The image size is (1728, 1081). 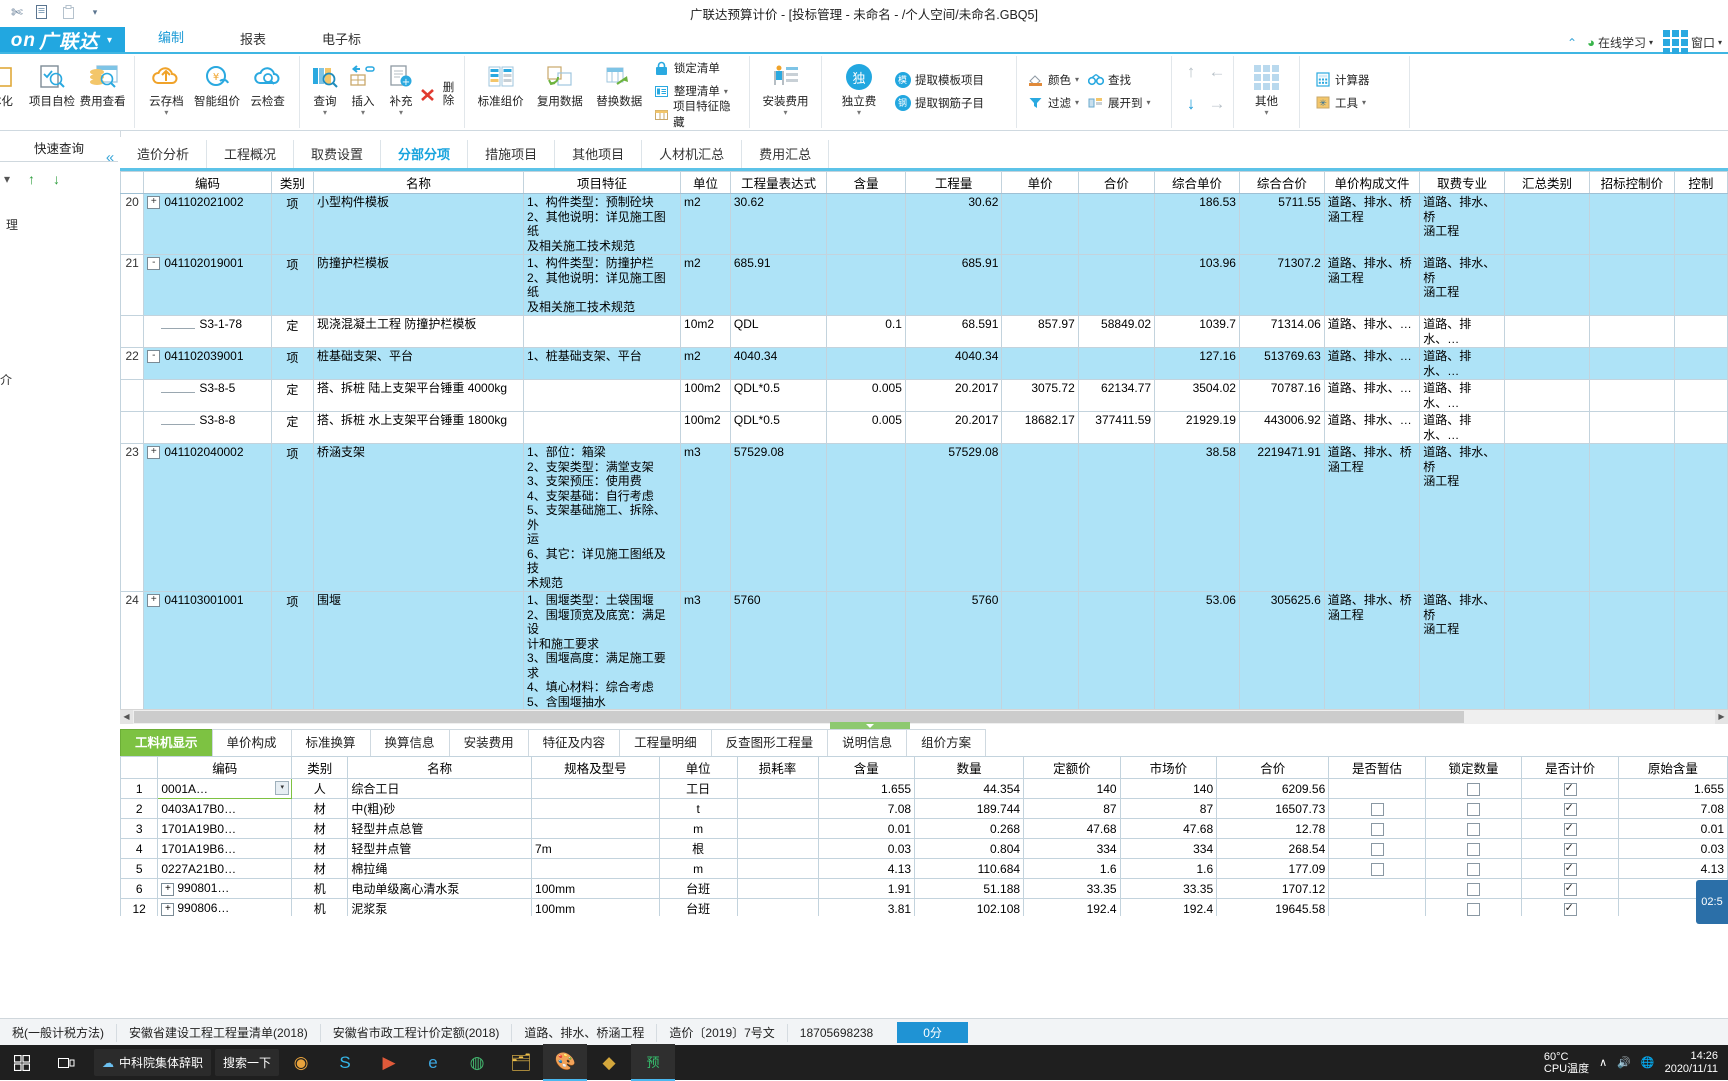 What do you see at coordinates (1072, 849) in the screenshot?
I see `res-cell-std_price: 334` at bounding box center [1072, 849].